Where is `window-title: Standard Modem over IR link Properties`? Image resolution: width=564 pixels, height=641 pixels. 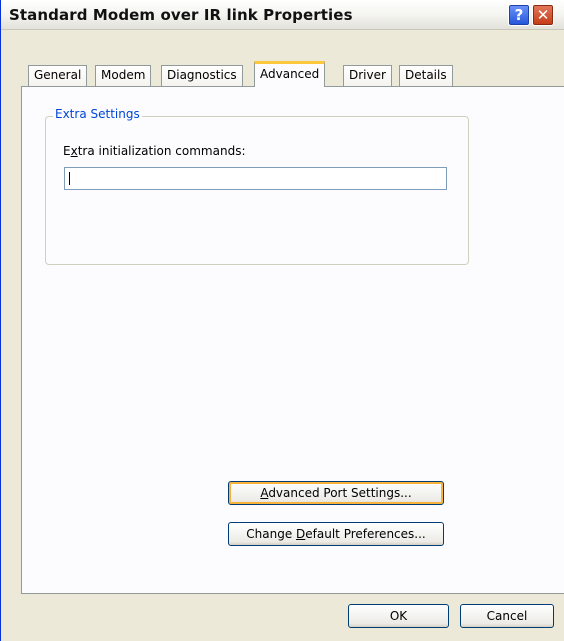
window-title: Standard Modem over IR link Properties is located at coordinates (181, 15).